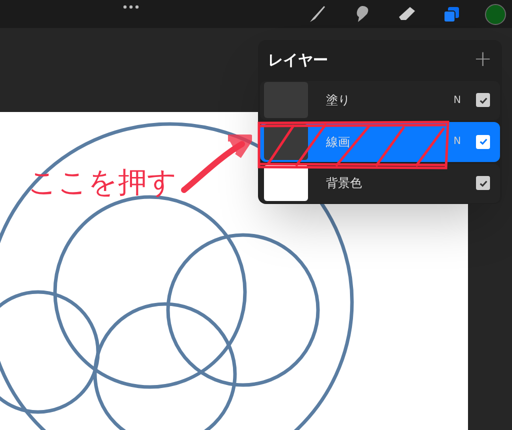 Image resolution: width=512 pixels, height=430 pixels. I want to click on layer-thumbnail, so click(286, 100).